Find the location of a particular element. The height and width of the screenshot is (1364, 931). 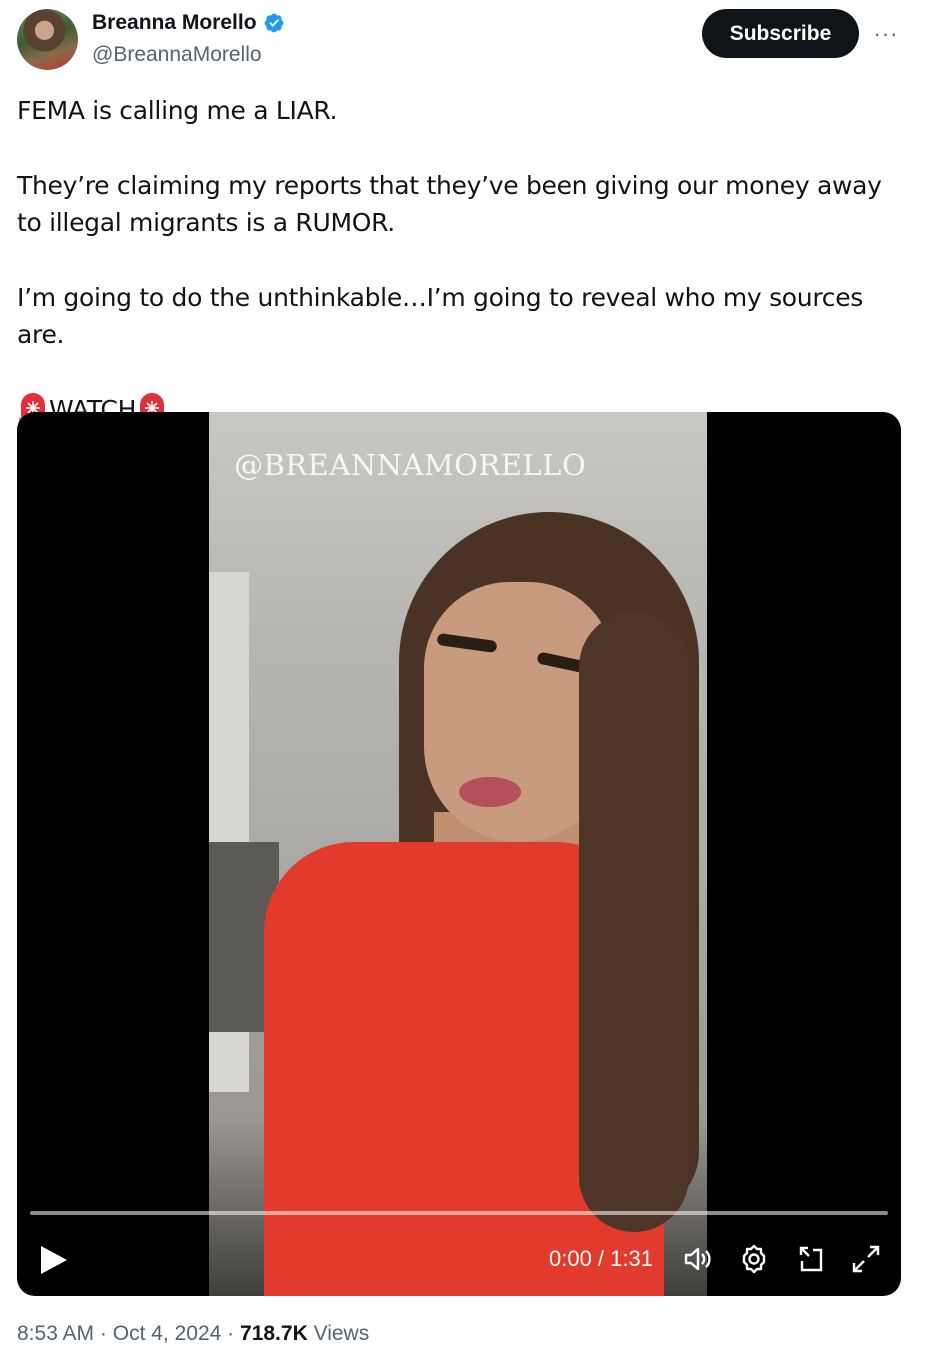

video-time: 0:00 / 1:31 is located at coordinates (601, 1258).